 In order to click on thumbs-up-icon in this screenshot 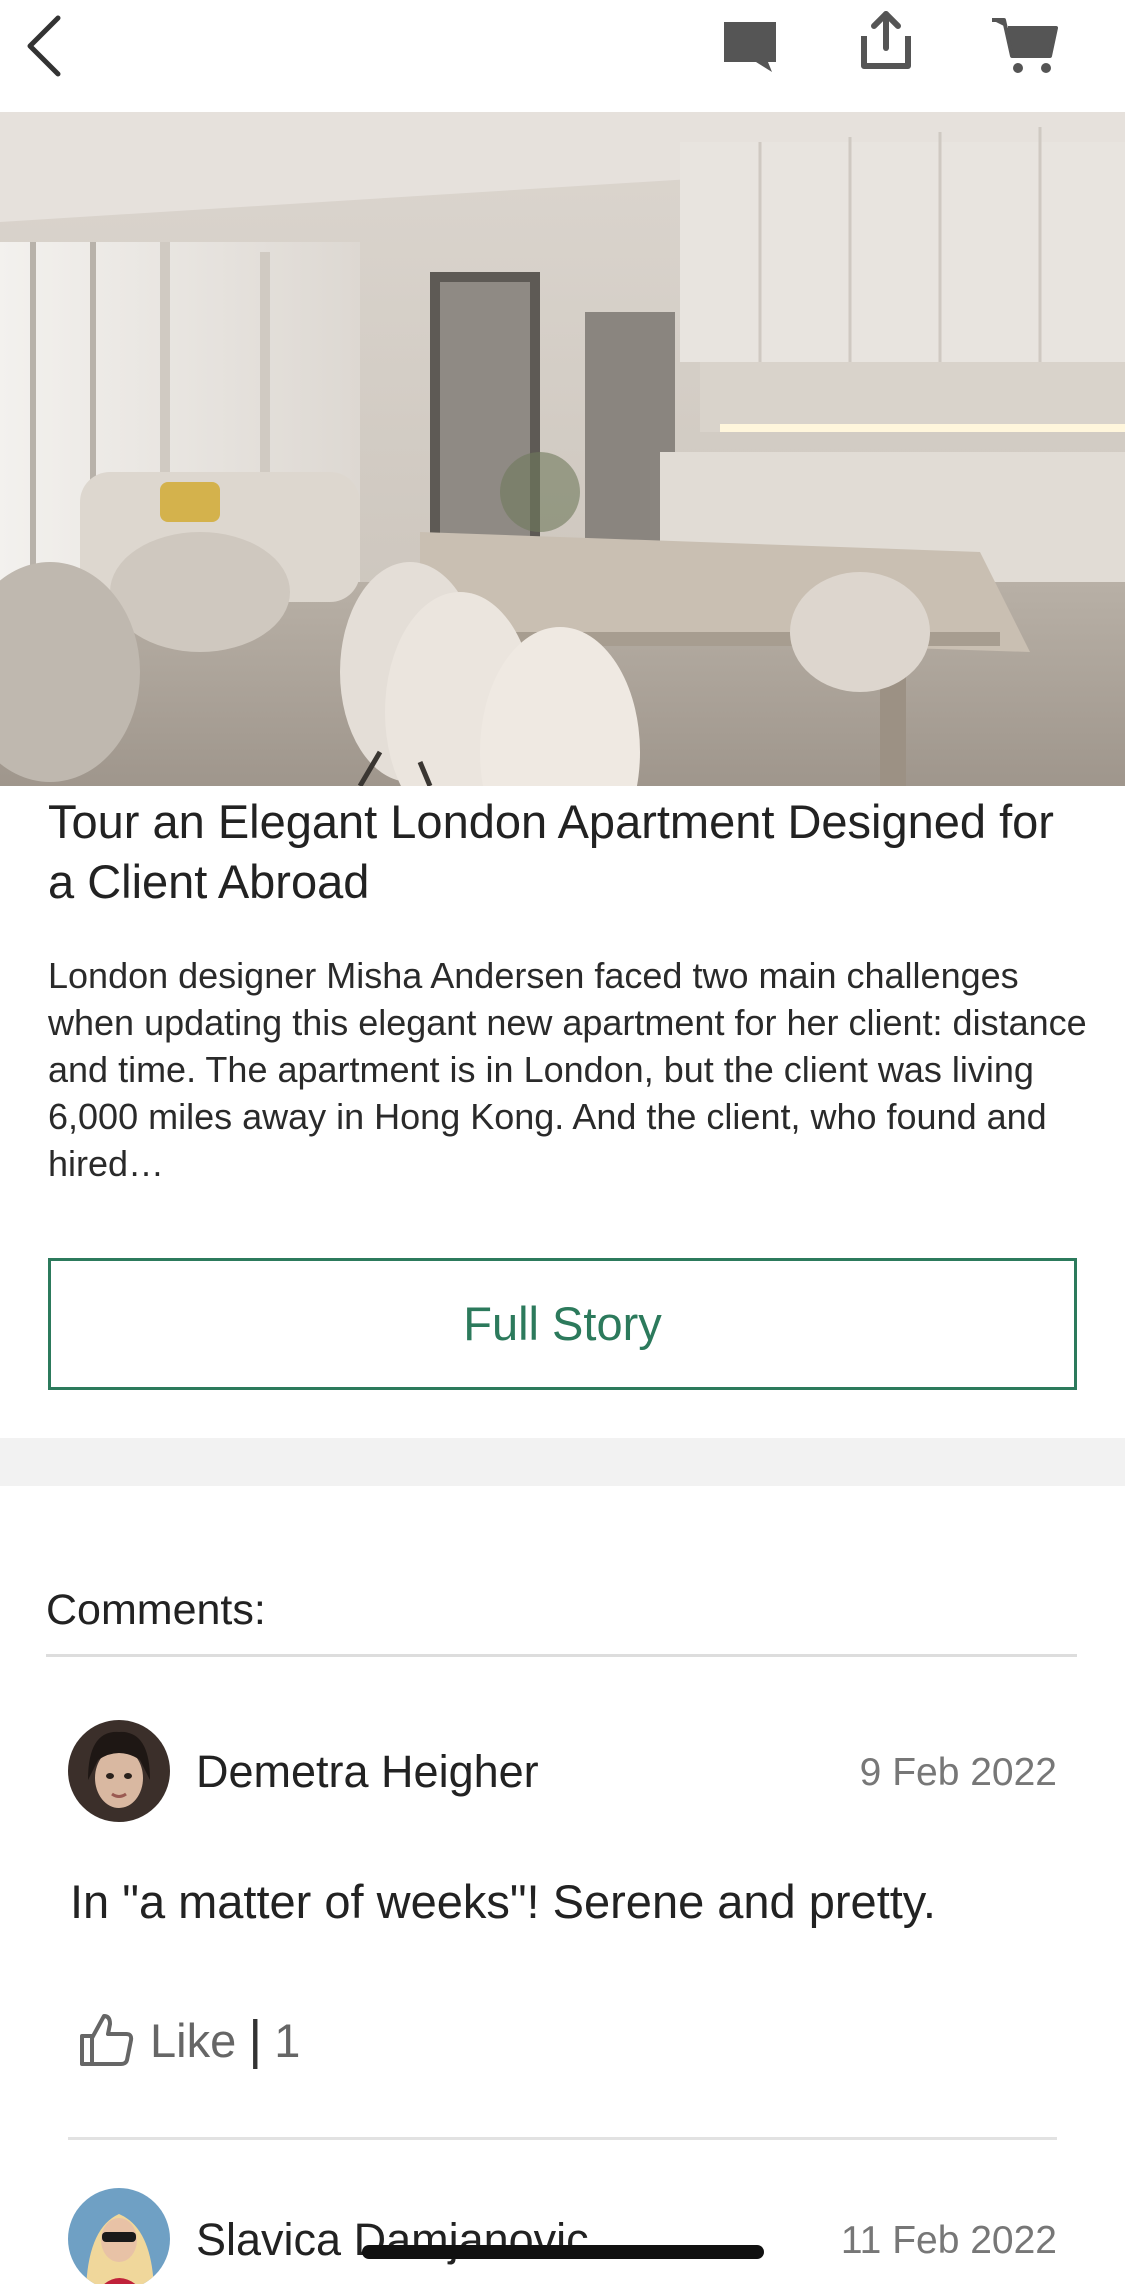, I will do `click(106, 2040)`.